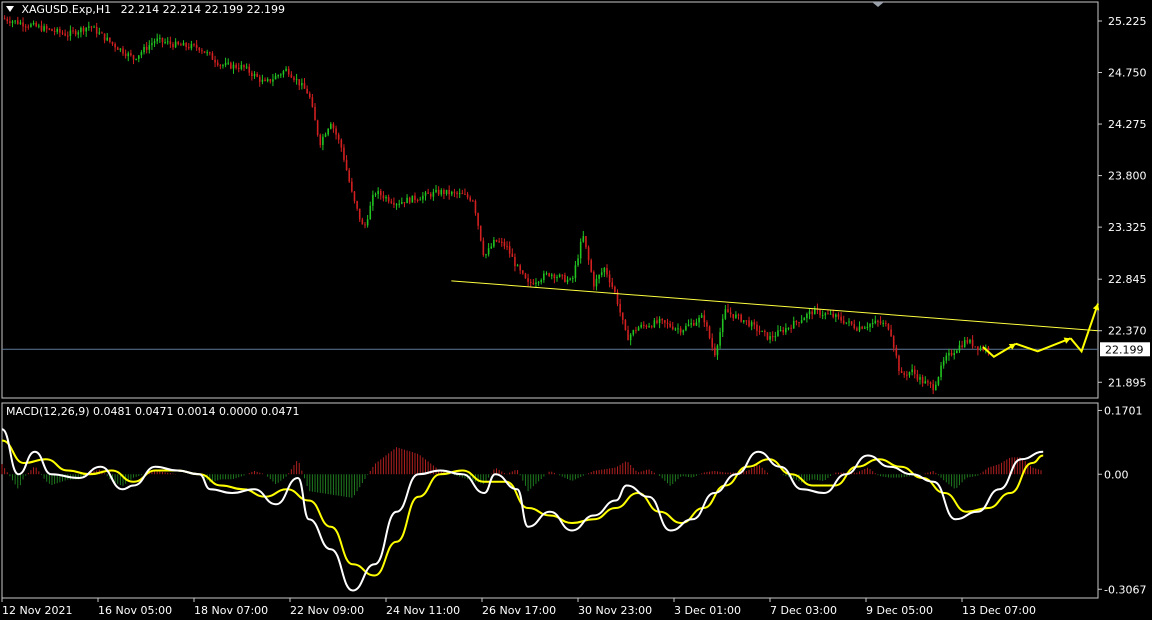  Describe the element at coordinates (1124, 349) in the screenshot. I see `current-price-label: 22.199` at that location.